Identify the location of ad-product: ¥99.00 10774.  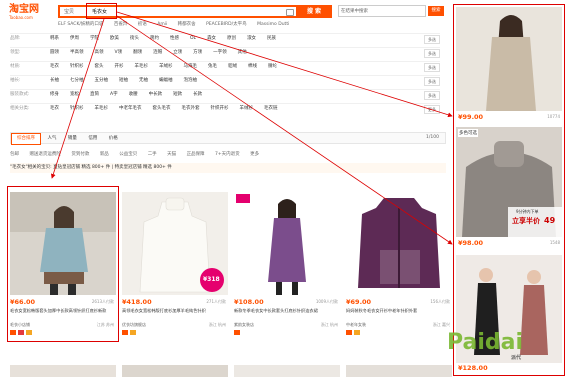
(509, 66).